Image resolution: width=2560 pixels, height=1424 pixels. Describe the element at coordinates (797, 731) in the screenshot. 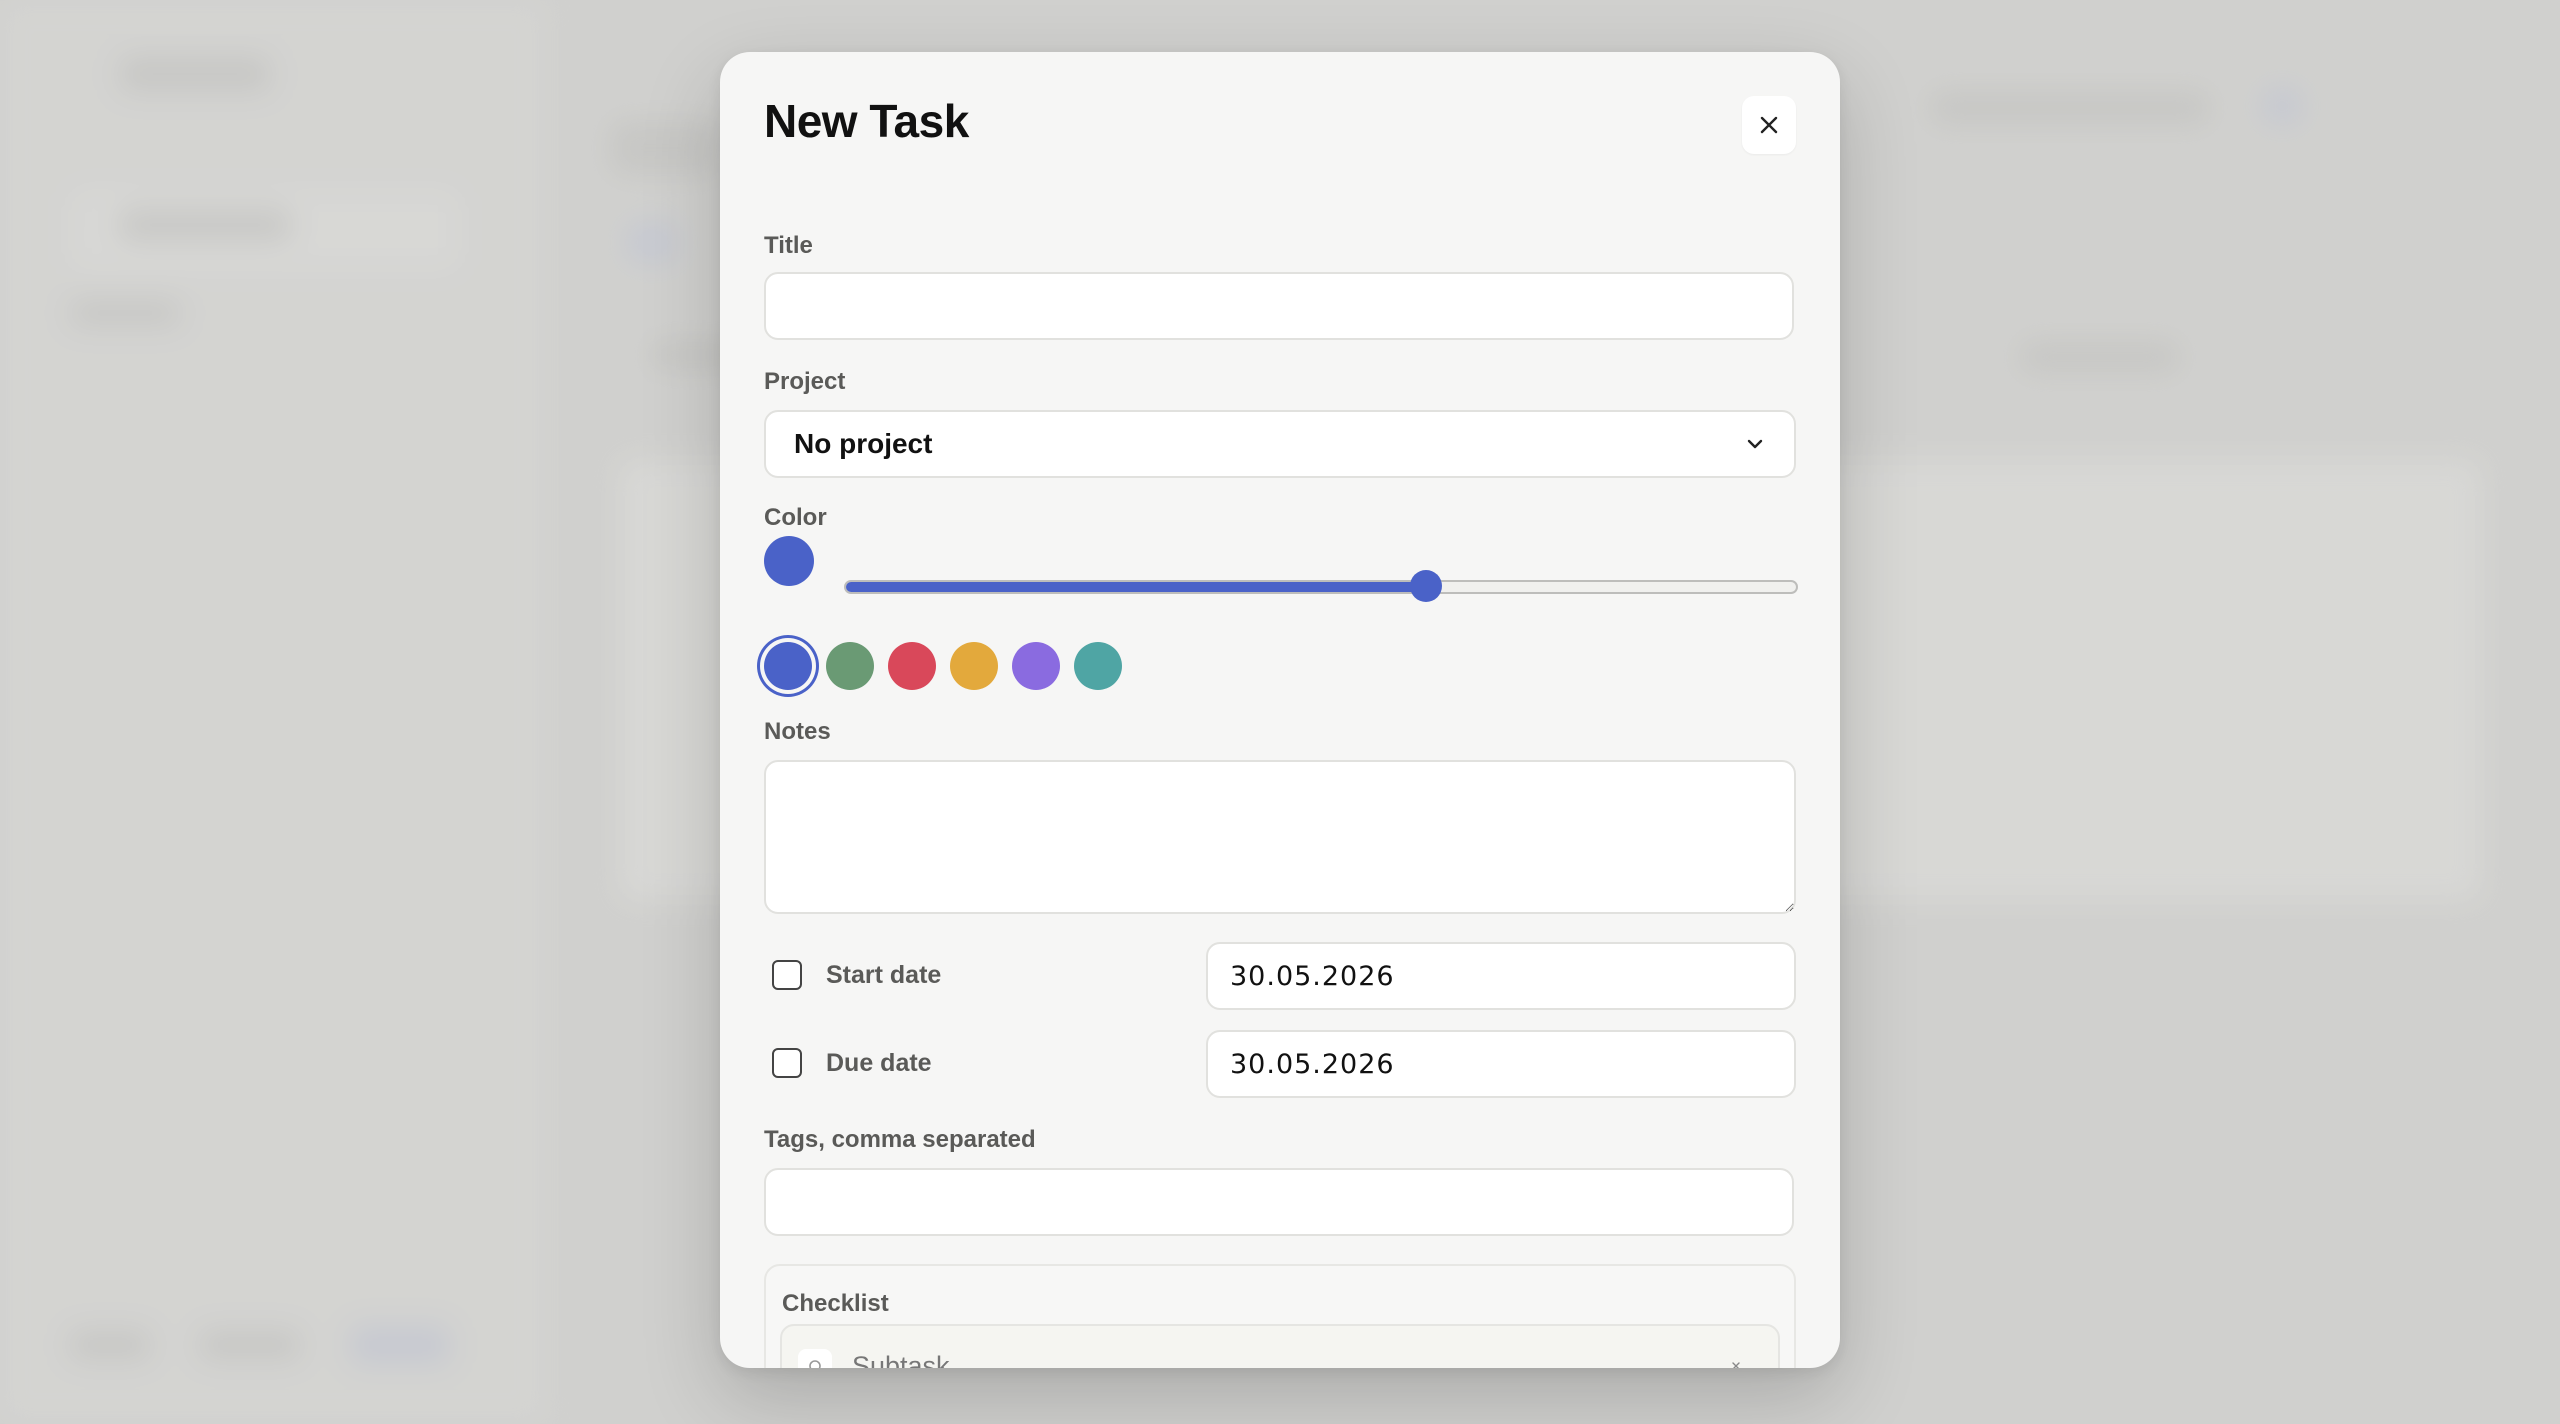

I see `notes-label: Notes` at that location.